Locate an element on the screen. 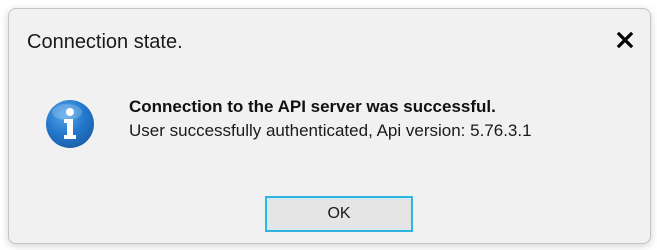 The image size is (657, 250). close-button is located at coordinates (625, 40).